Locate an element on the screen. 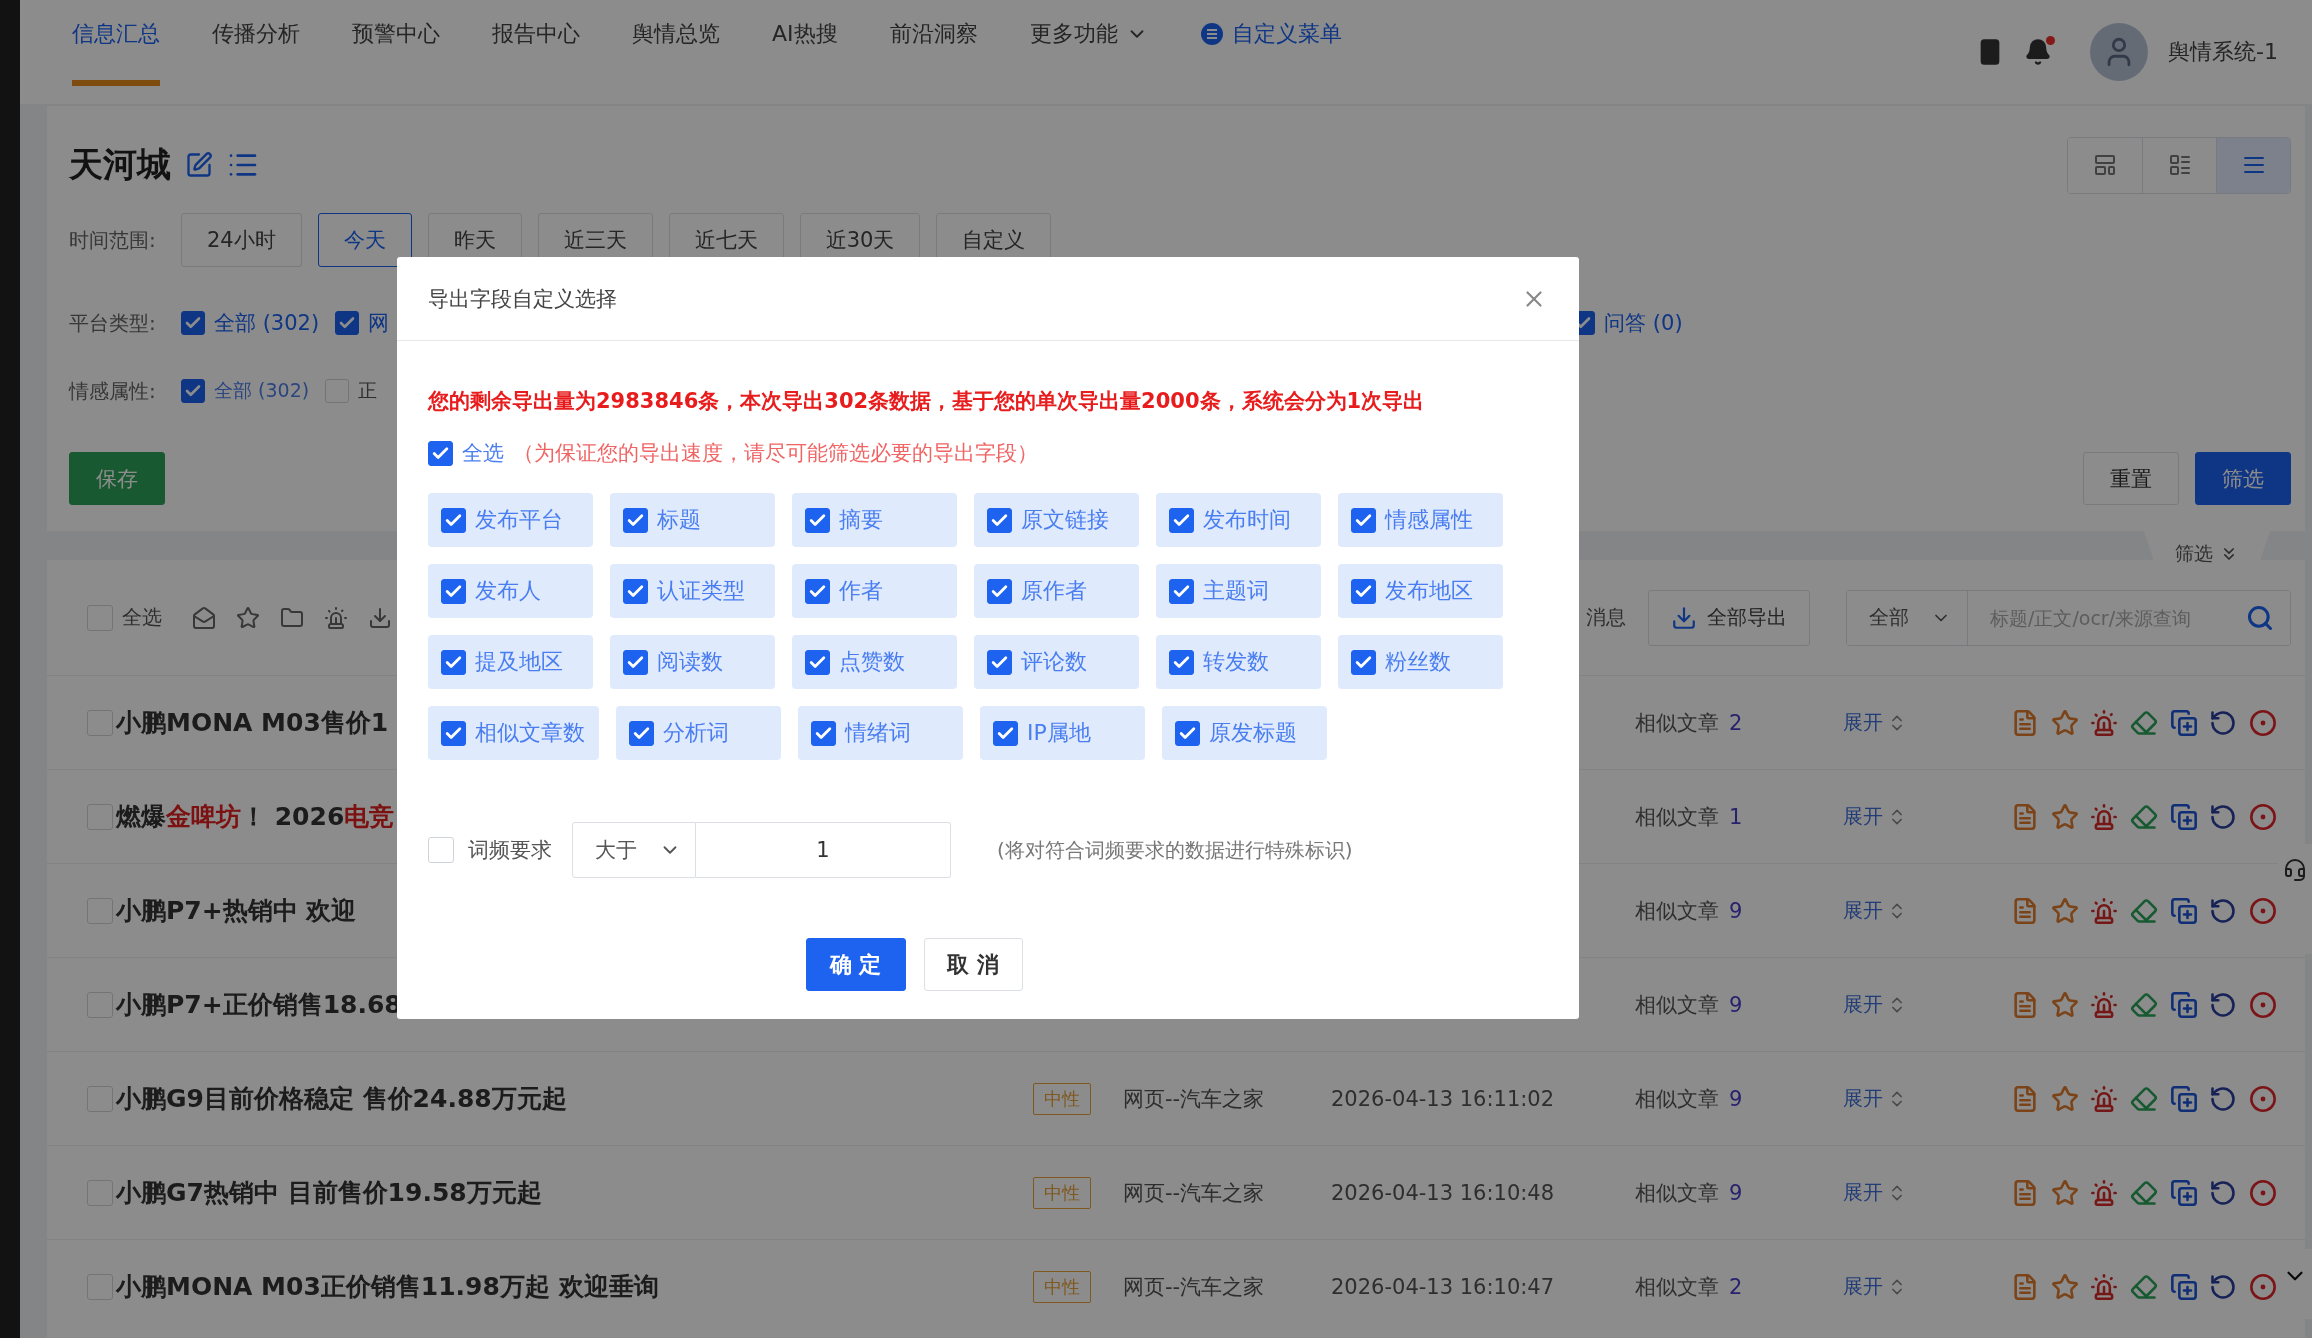 Image resolution: width=2312 pixels, height=1338 pixels. field-chip: 情感属性 is located at coordinates (1420, 520).